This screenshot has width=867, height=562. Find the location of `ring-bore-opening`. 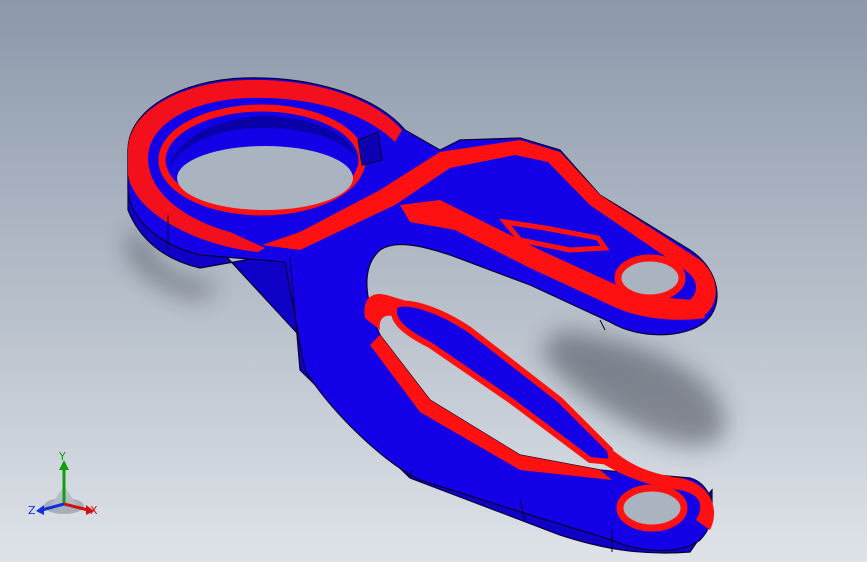

ring-bore-opening is located at coordinates (265, 178).